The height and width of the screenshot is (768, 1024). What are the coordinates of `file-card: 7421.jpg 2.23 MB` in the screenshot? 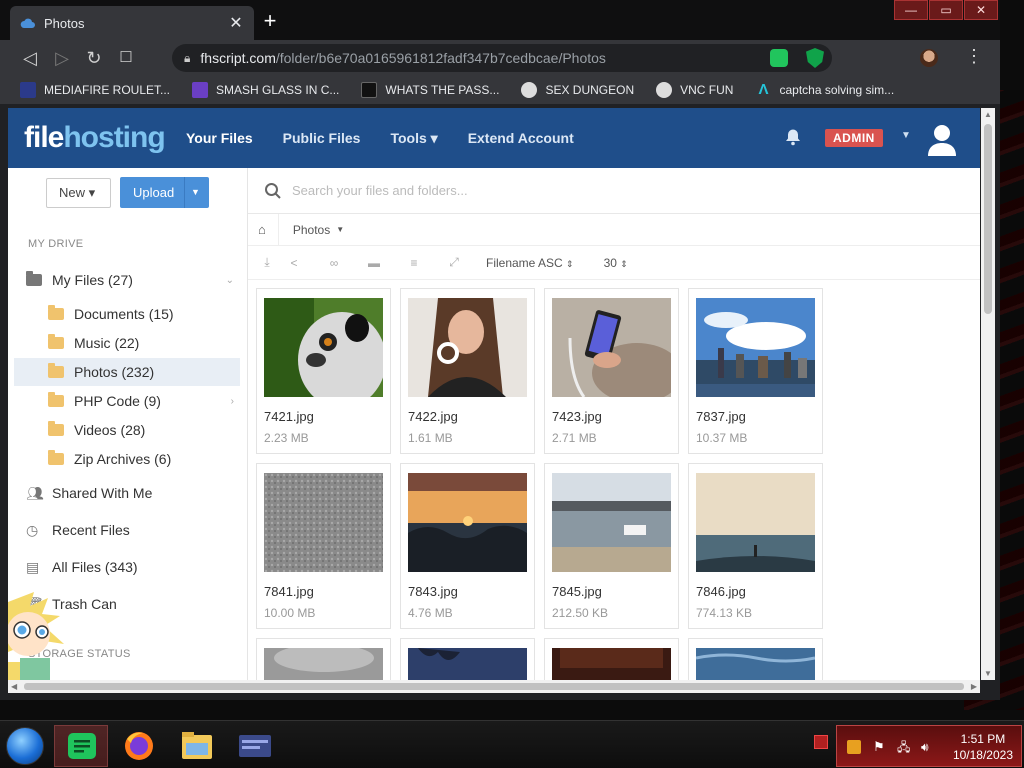 It's located at (323, 371).